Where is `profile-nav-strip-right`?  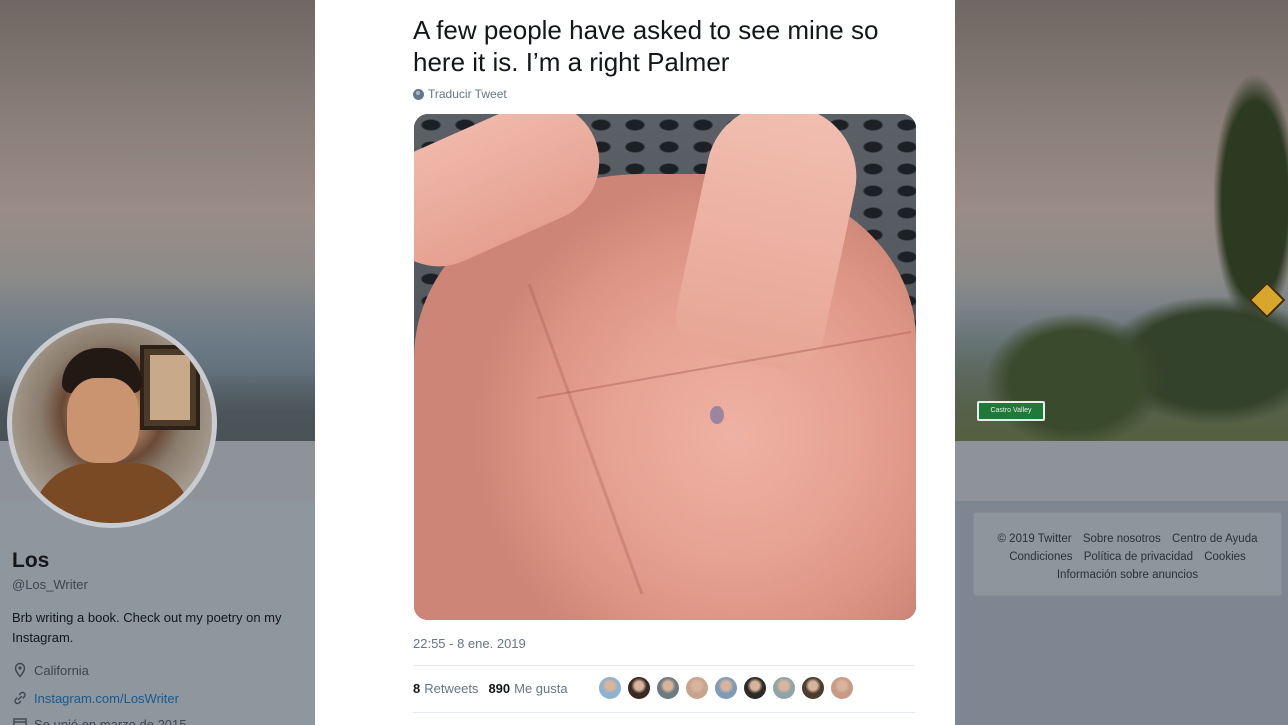
profile-nav-strip-right is located at coordinates (1121, 471).